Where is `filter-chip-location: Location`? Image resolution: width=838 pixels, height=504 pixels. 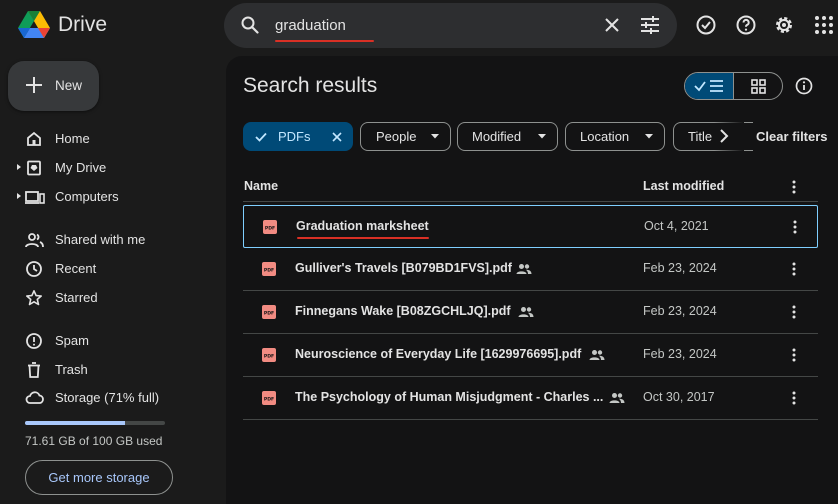
filter-chip-location: Location is located at coordinates (615, 136).